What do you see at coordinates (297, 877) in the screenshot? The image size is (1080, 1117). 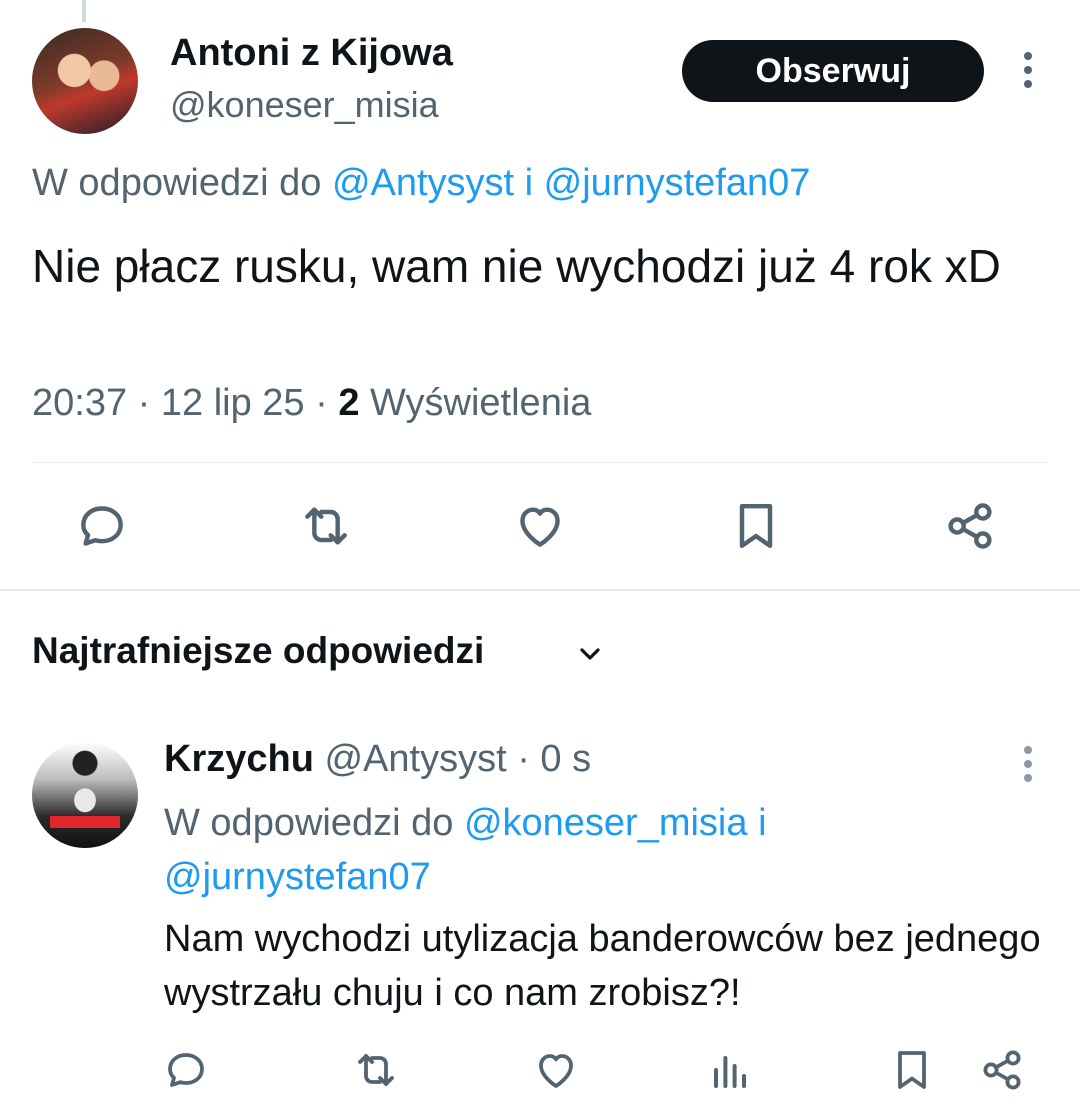 I see `reply-mention-2: @jurnystefan07` at bounding box center [297, 877].